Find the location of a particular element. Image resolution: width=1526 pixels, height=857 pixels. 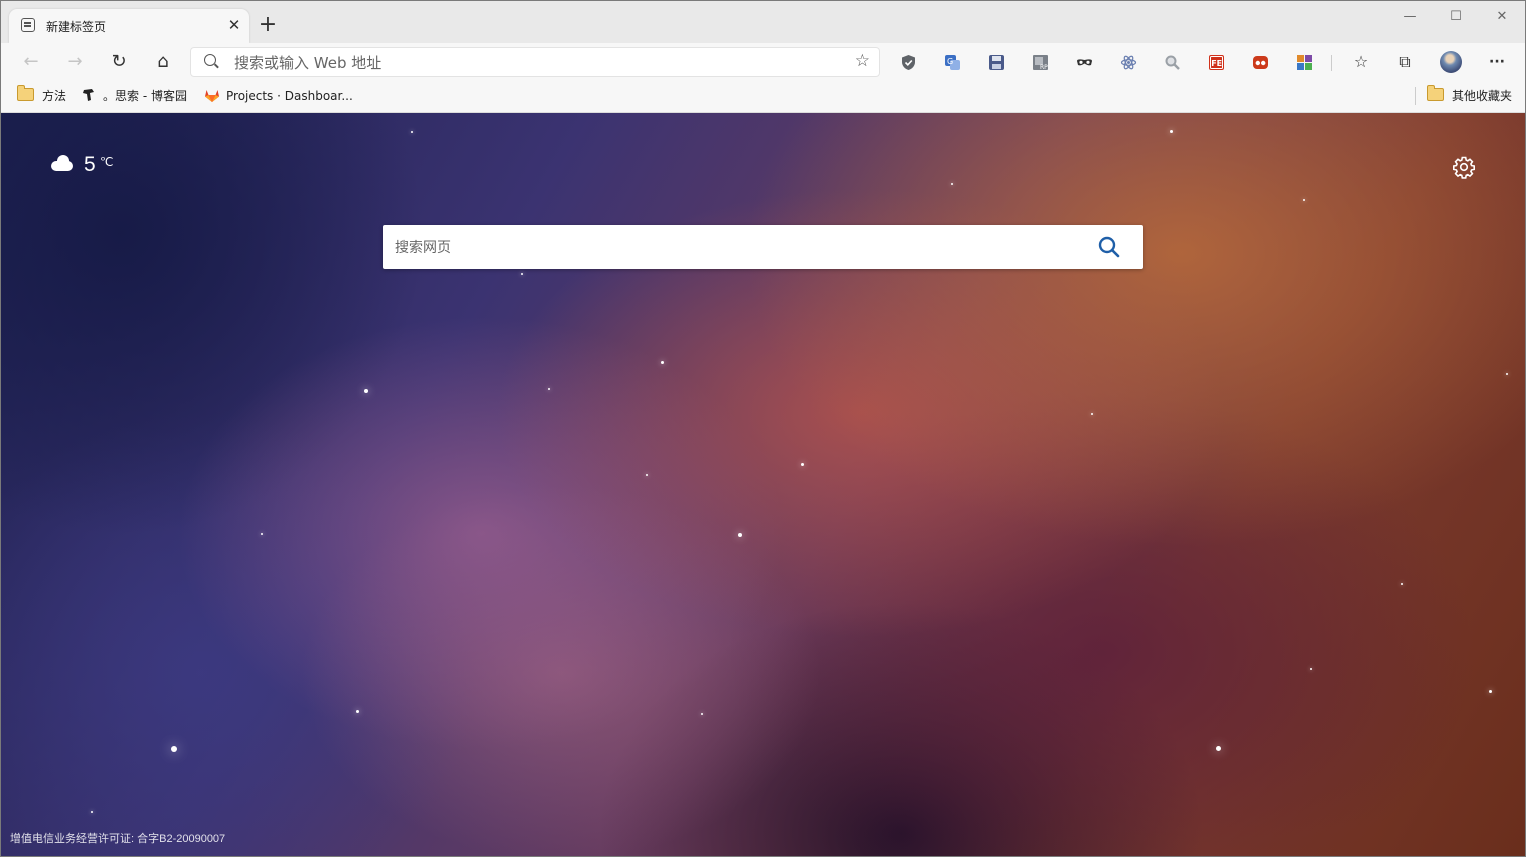

mask-extension-icon is located at coordinates (1084, 62).